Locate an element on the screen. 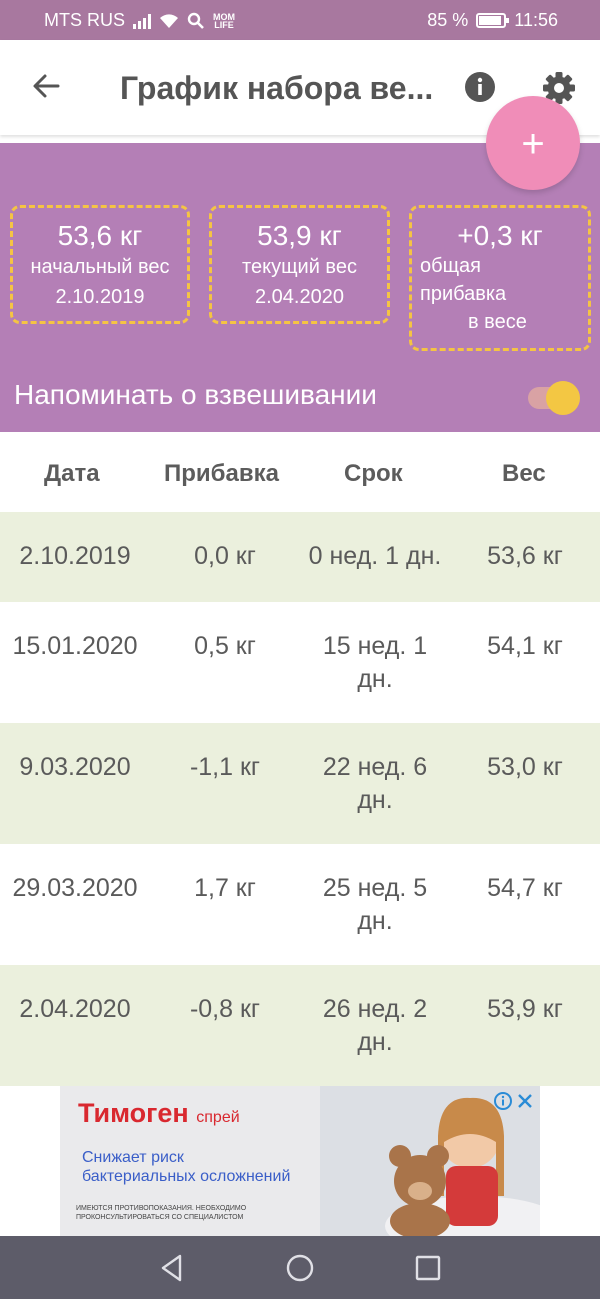  row-term: 0 нед. 1 дн. is located at coordinates (375, 556).